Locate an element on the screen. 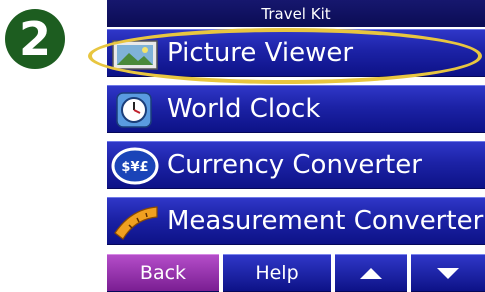 Image resolution: width=485 pixels, height=292 pixels. menu-item-picture-viewer: Picture Viewer is located at coordinates (296, 53).